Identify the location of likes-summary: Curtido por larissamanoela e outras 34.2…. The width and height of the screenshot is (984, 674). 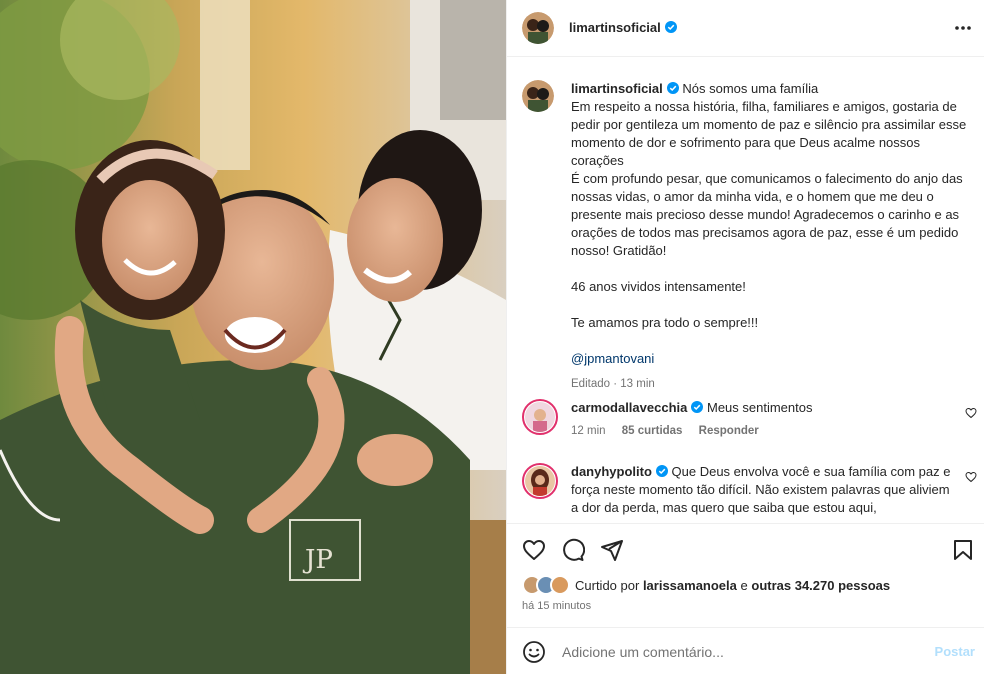
(752, 585).